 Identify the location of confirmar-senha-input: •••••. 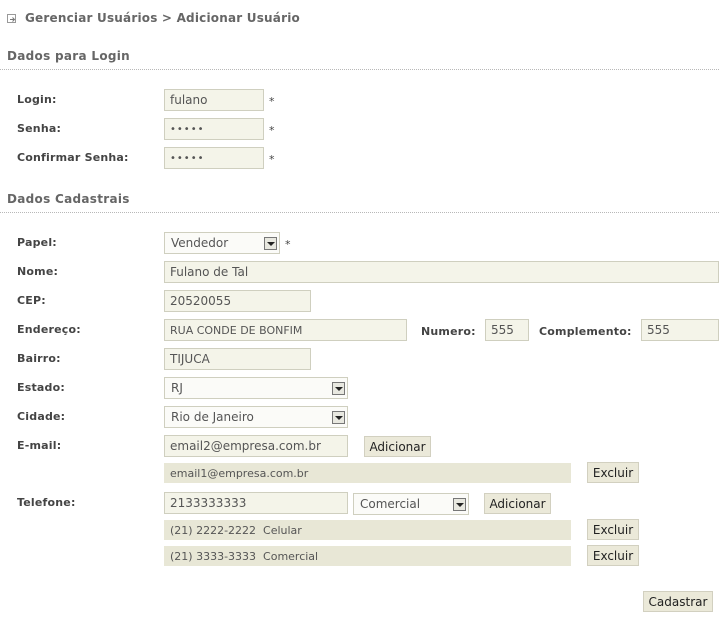
(214, 158).